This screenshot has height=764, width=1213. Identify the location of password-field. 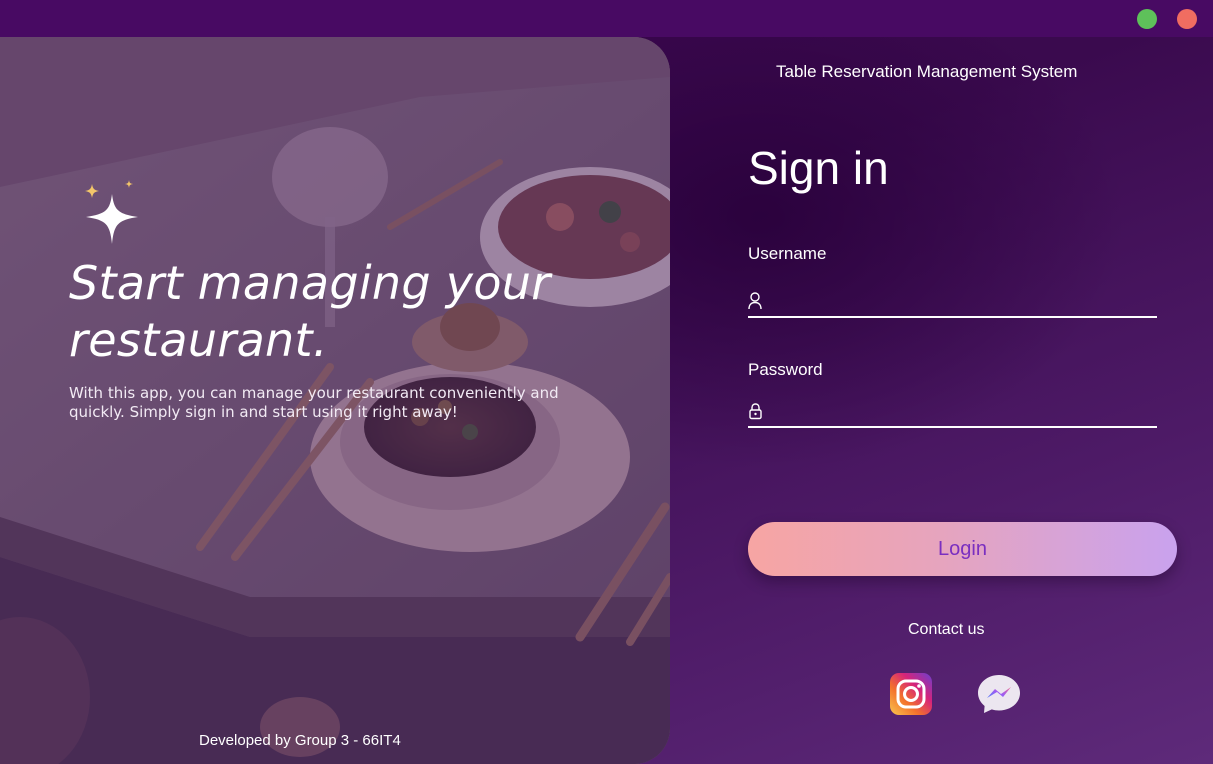
(952, 413).